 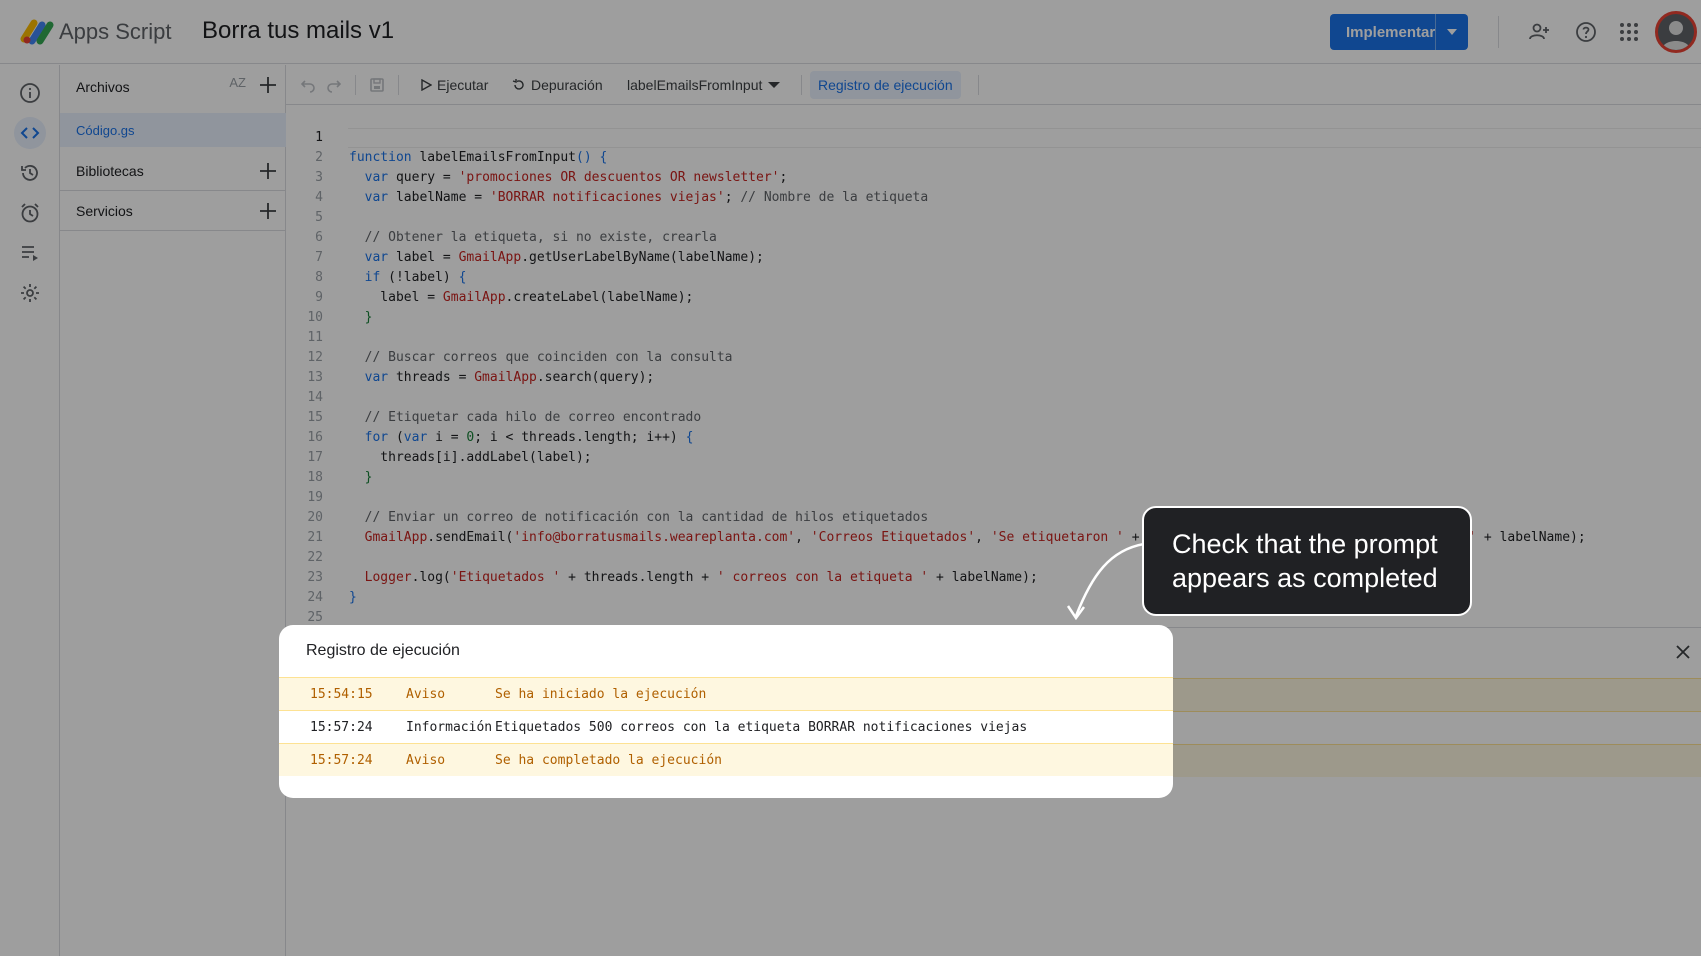 What do you see at coordinates (449, 727) in the screenshot?
I see `log-level: Información` at bounding box center [449, 727].